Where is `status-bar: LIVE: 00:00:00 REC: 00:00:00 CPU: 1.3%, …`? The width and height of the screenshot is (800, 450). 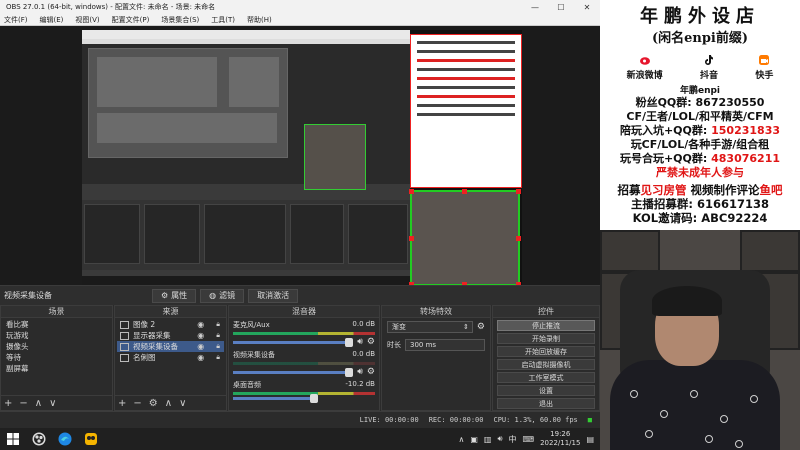 status-bar: LIVE: 00:00:00 REC: 00:00:00 CPU: 1.3%, … is located at coordinates (300, 419).